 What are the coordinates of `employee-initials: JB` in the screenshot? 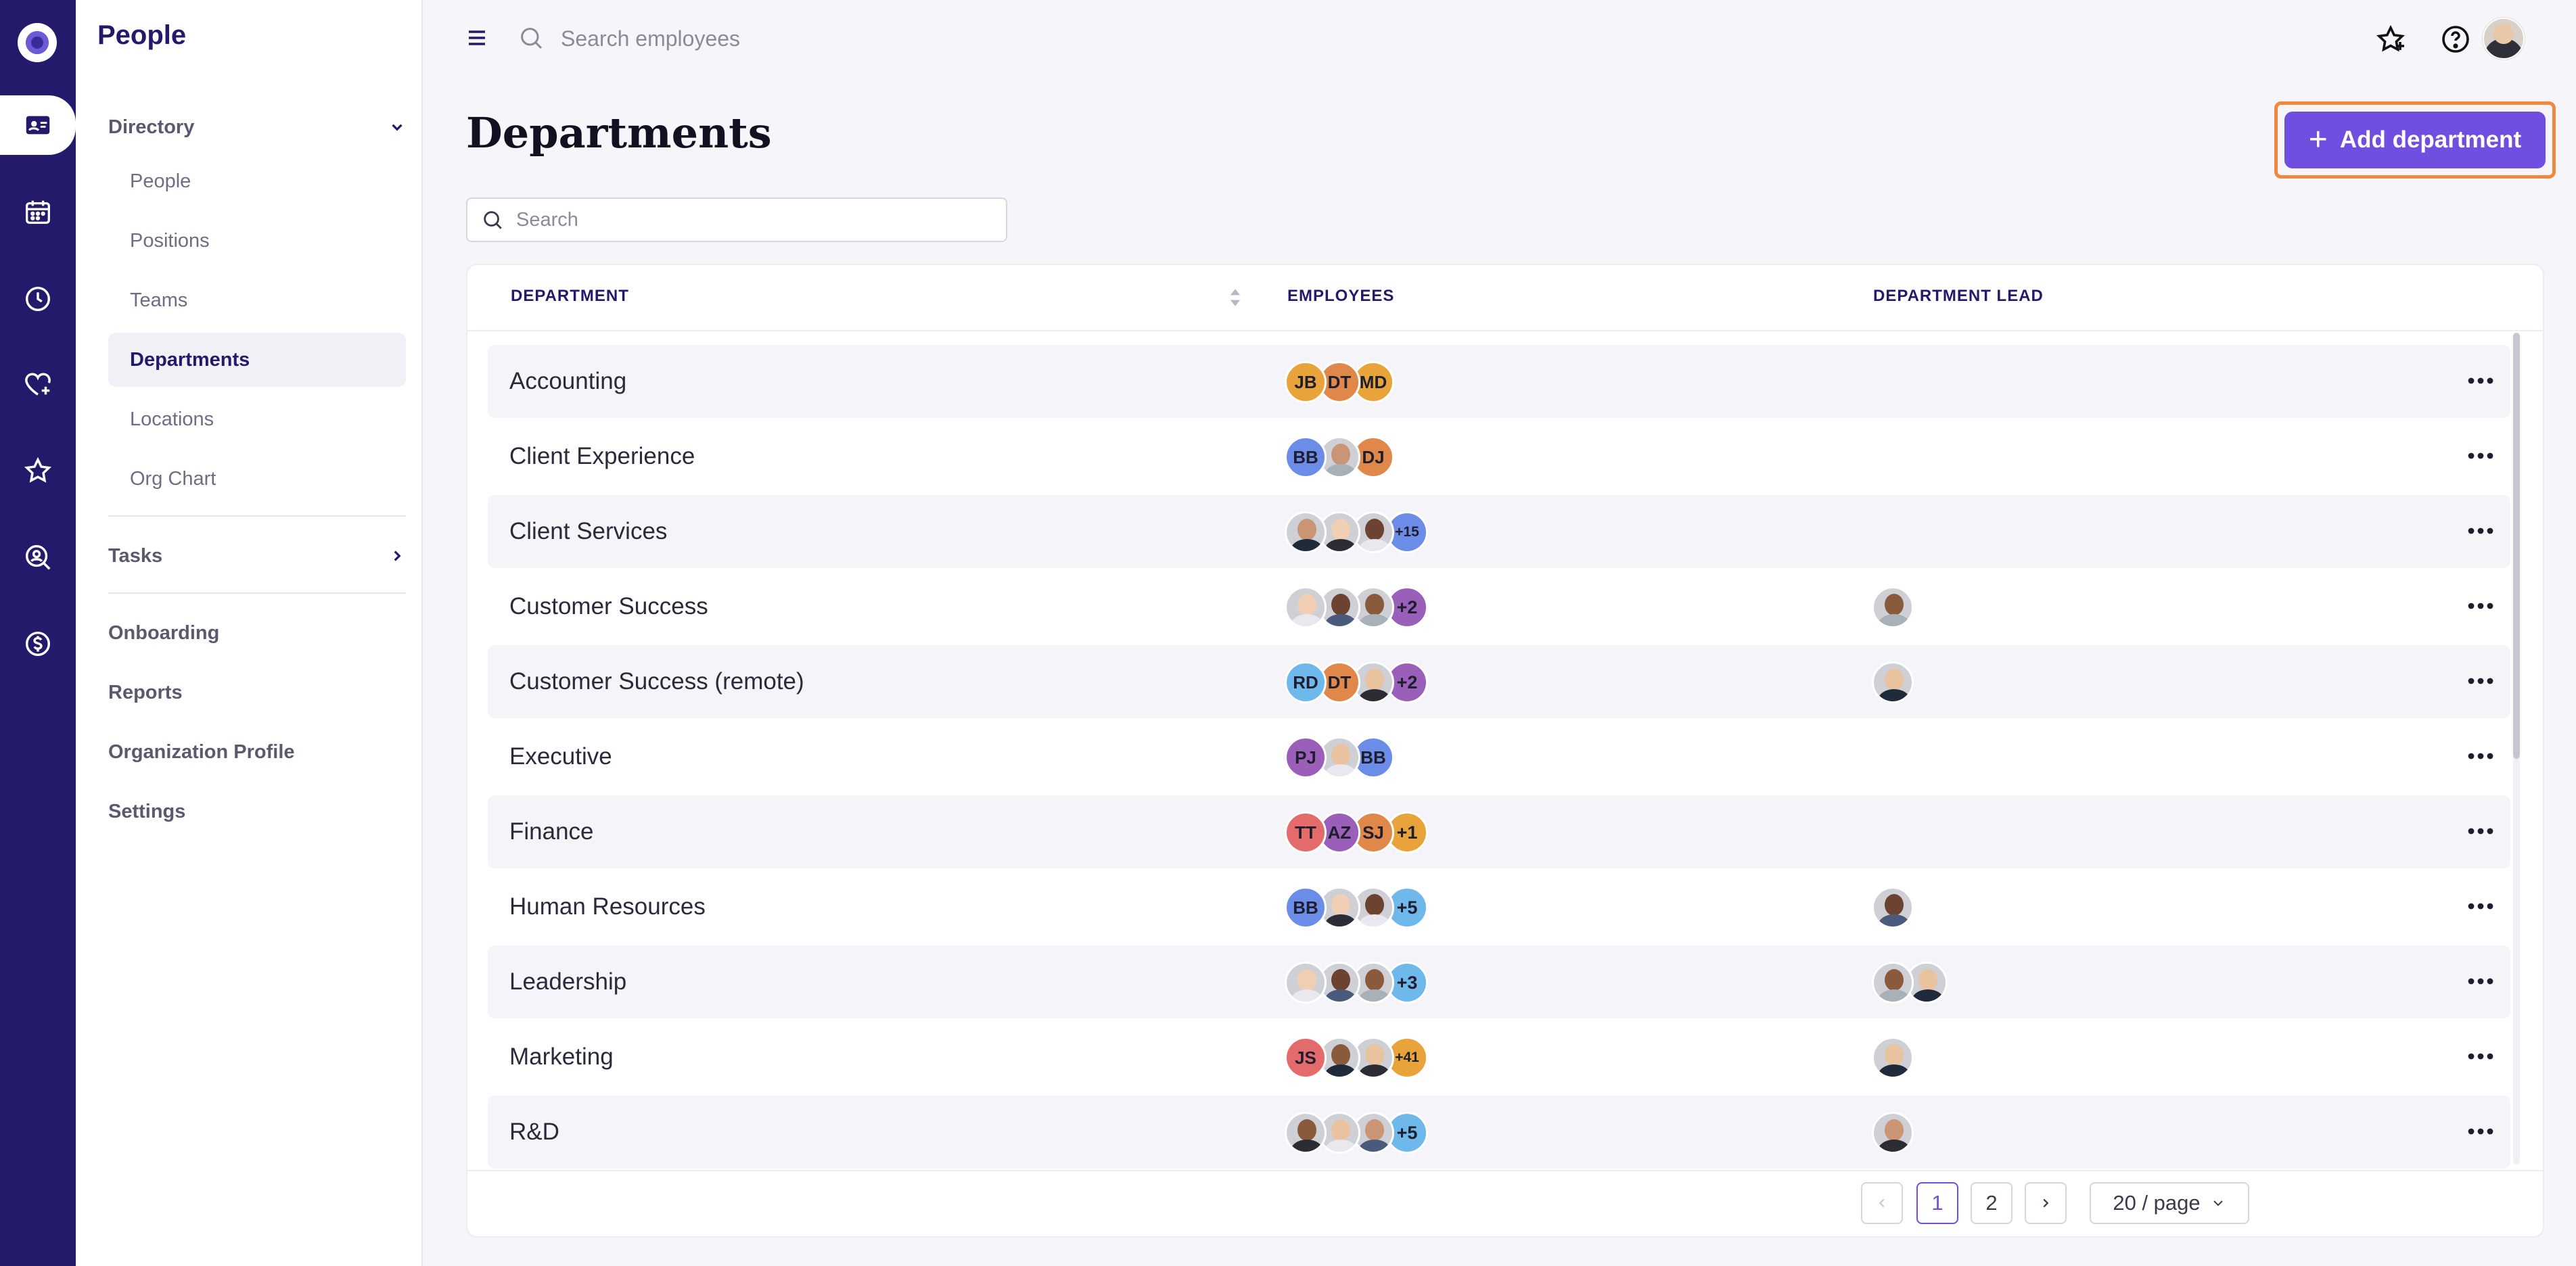 It's located at (1306, 382).